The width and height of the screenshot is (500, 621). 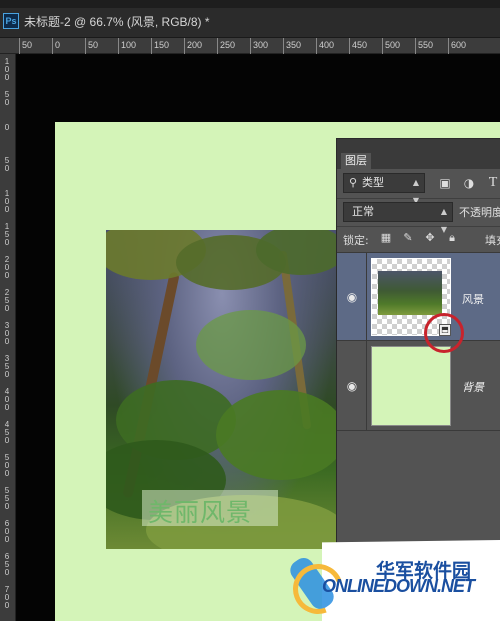 What do you see at coordinates (356, 240) in the screenshot?
I see `lock-label: 锁定:` at bounding box center [356, 240].